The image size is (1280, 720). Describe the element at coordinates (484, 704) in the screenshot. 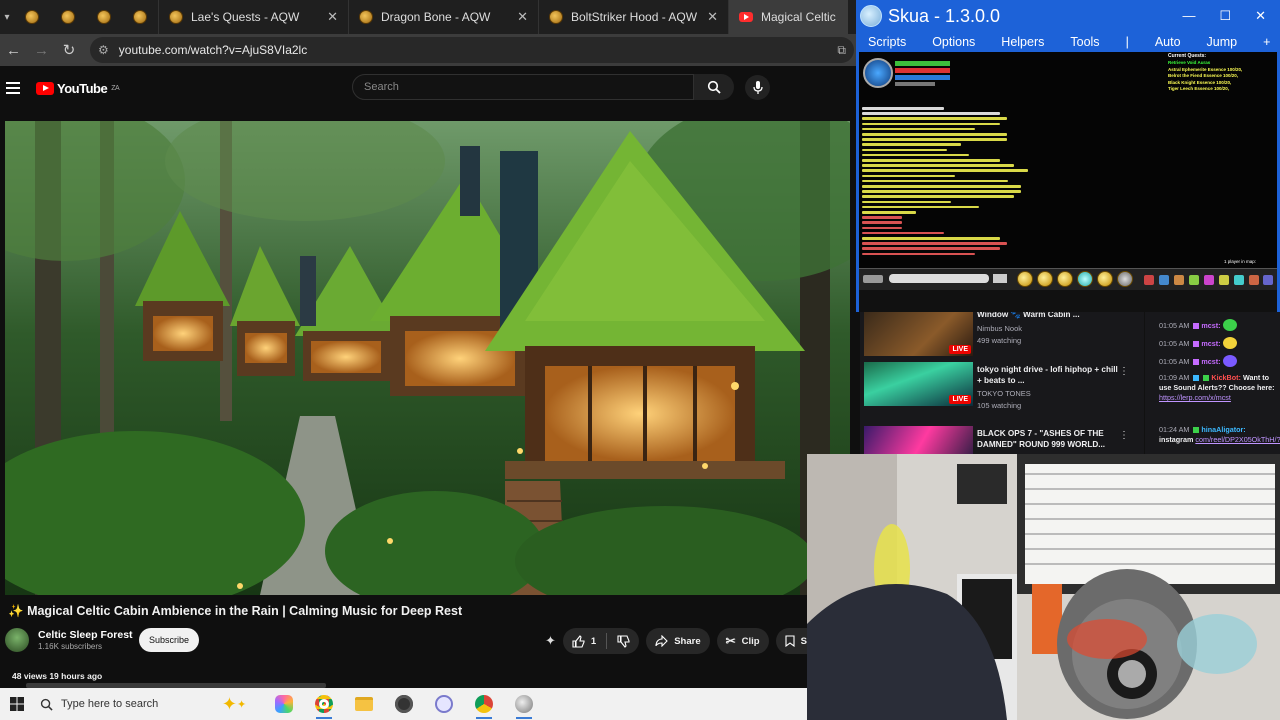

I see `chrome-profile-icon` at that location.